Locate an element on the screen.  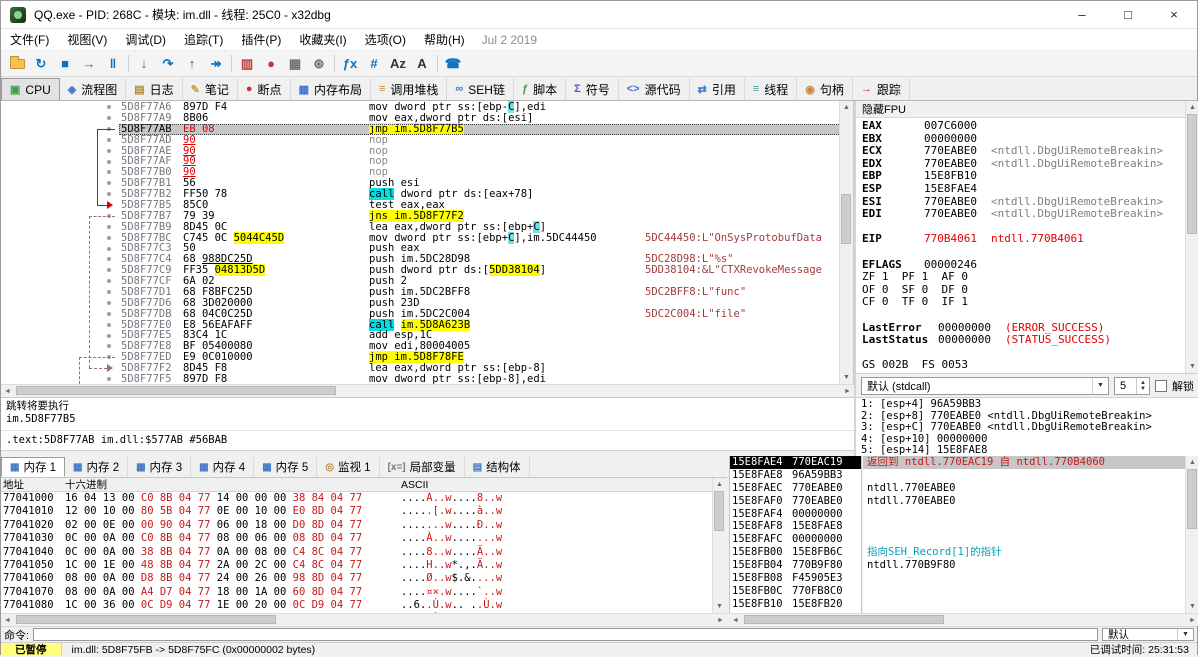
stepper-arrows-icon: ▲▼ is located at coordinates (1142, 386).